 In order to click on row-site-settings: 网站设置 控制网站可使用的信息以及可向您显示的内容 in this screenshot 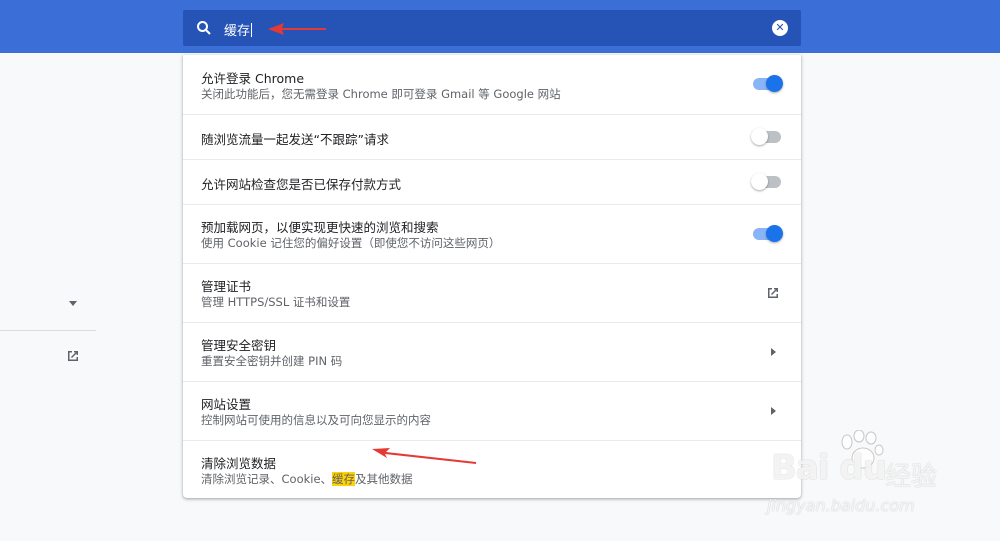, I will do `click(492, 410)`.